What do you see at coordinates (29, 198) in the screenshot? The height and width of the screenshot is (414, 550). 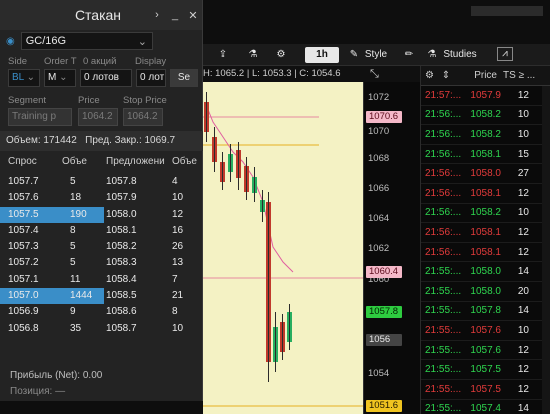 I see `bid-price: 1057.6` at bounding box center [29, 198].